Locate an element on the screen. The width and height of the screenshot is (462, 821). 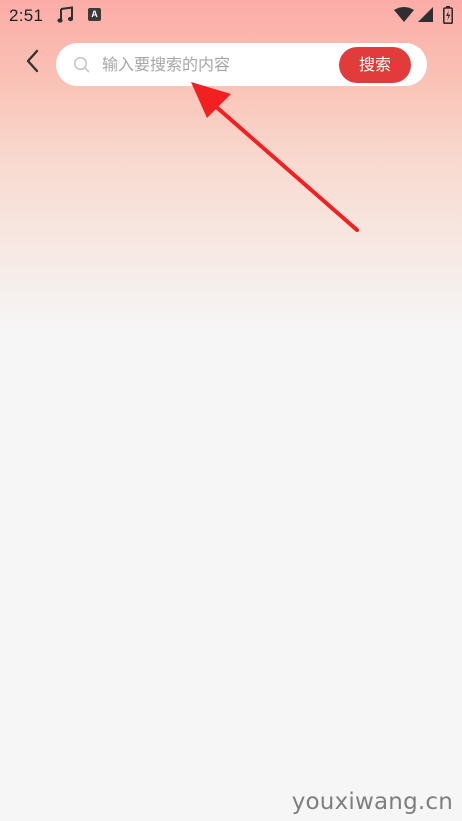
status-time: 2:51 is located at coordinates (26, 15).